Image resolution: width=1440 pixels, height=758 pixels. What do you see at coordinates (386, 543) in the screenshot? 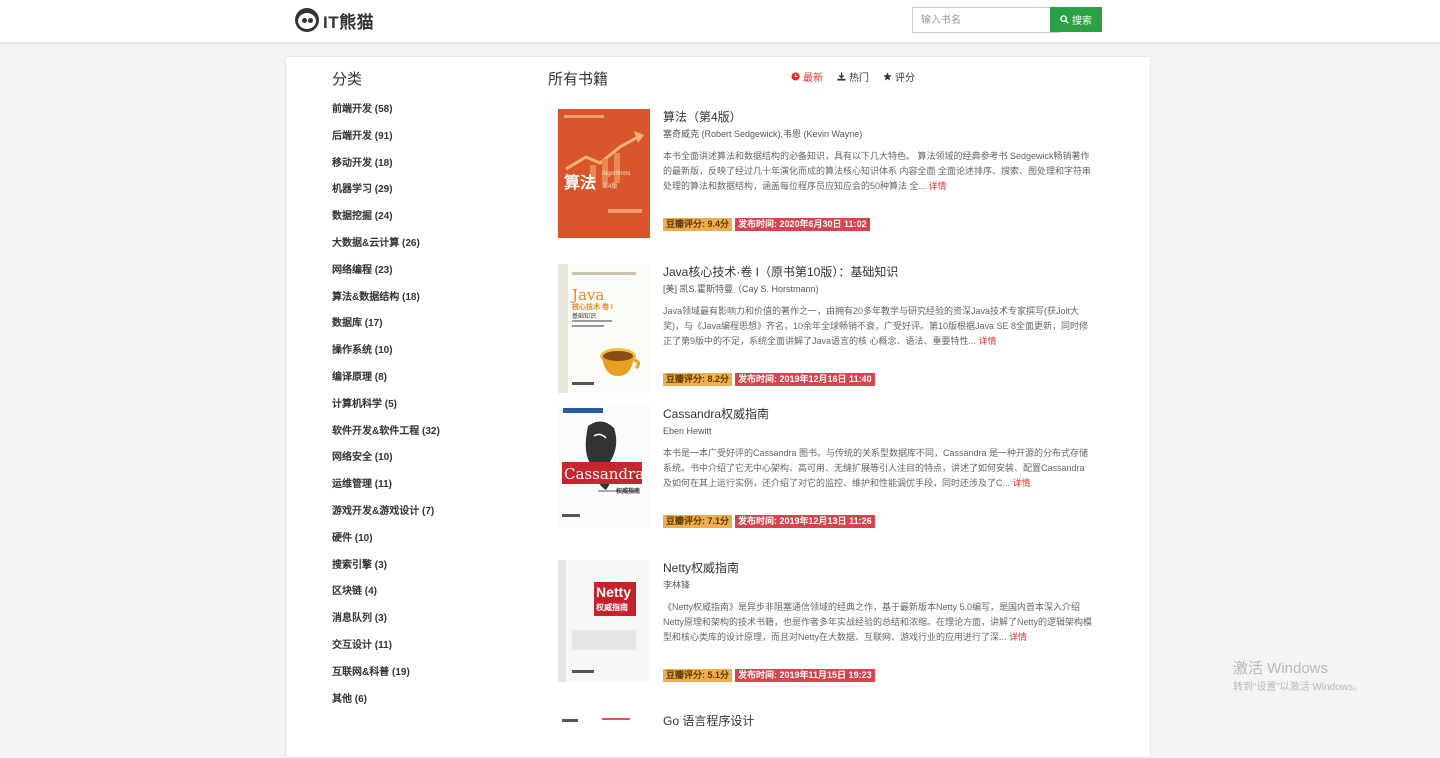
I see `category-item: 硬件 (10)` at bounding box center [386, 543].